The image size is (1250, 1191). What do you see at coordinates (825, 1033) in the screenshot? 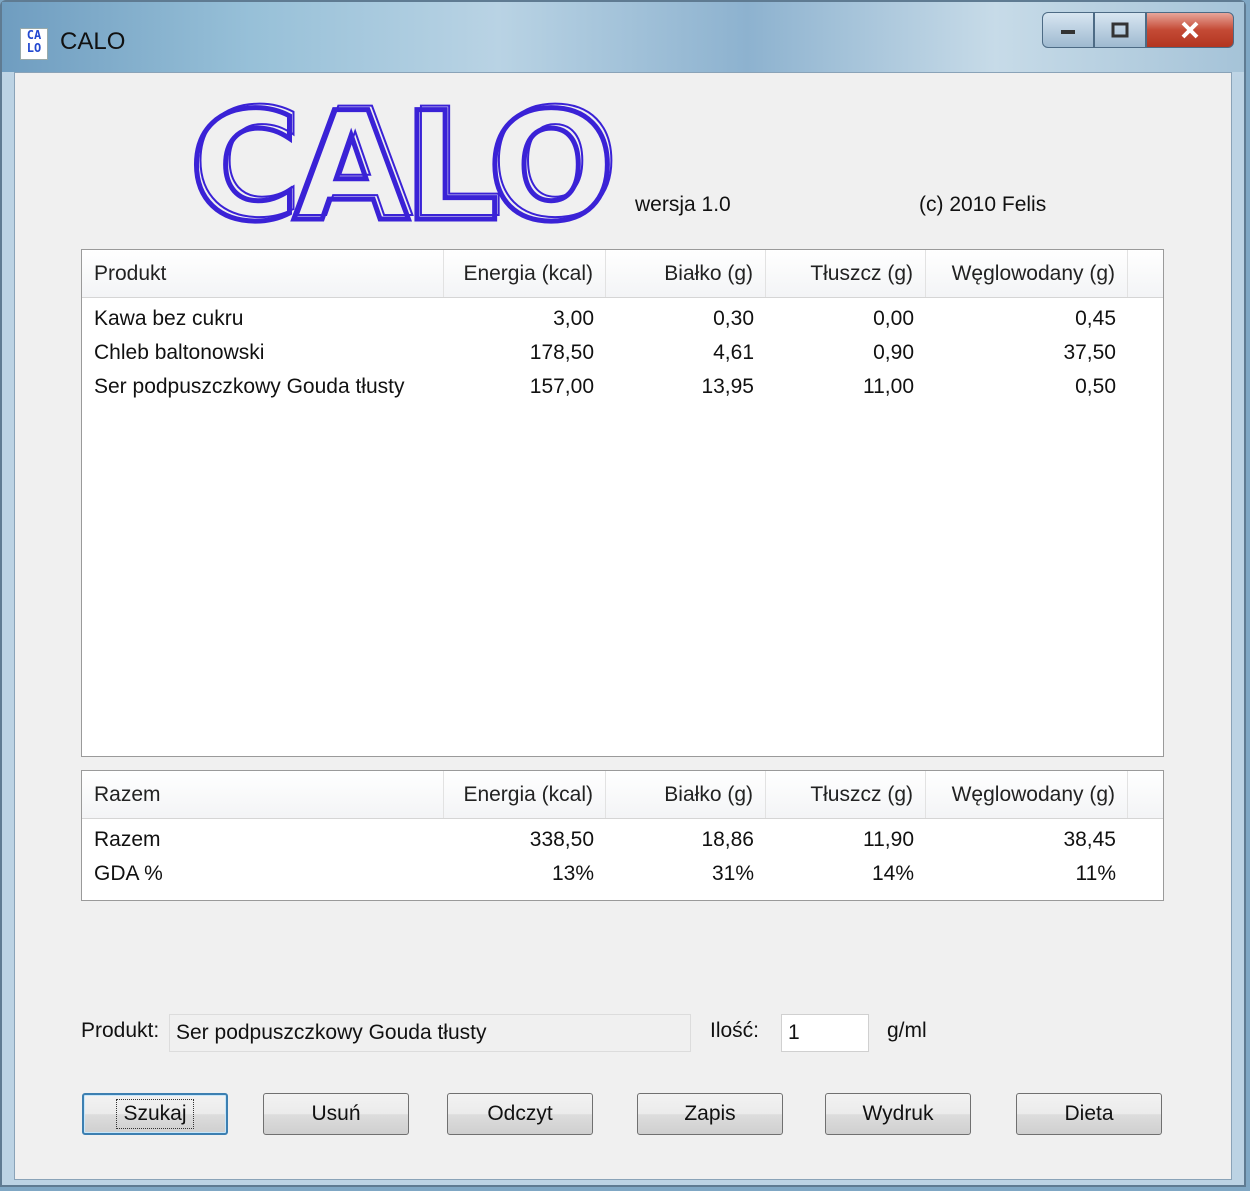
I see `quantity-input` at bounding box center [825, 1033].